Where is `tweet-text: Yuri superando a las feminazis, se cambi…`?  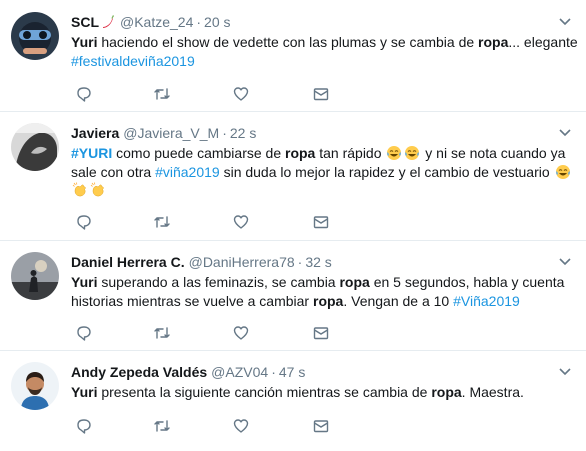 tweet-text: Yuri superando a las feminazis, se cambi… is located at coordinates (325, 291).